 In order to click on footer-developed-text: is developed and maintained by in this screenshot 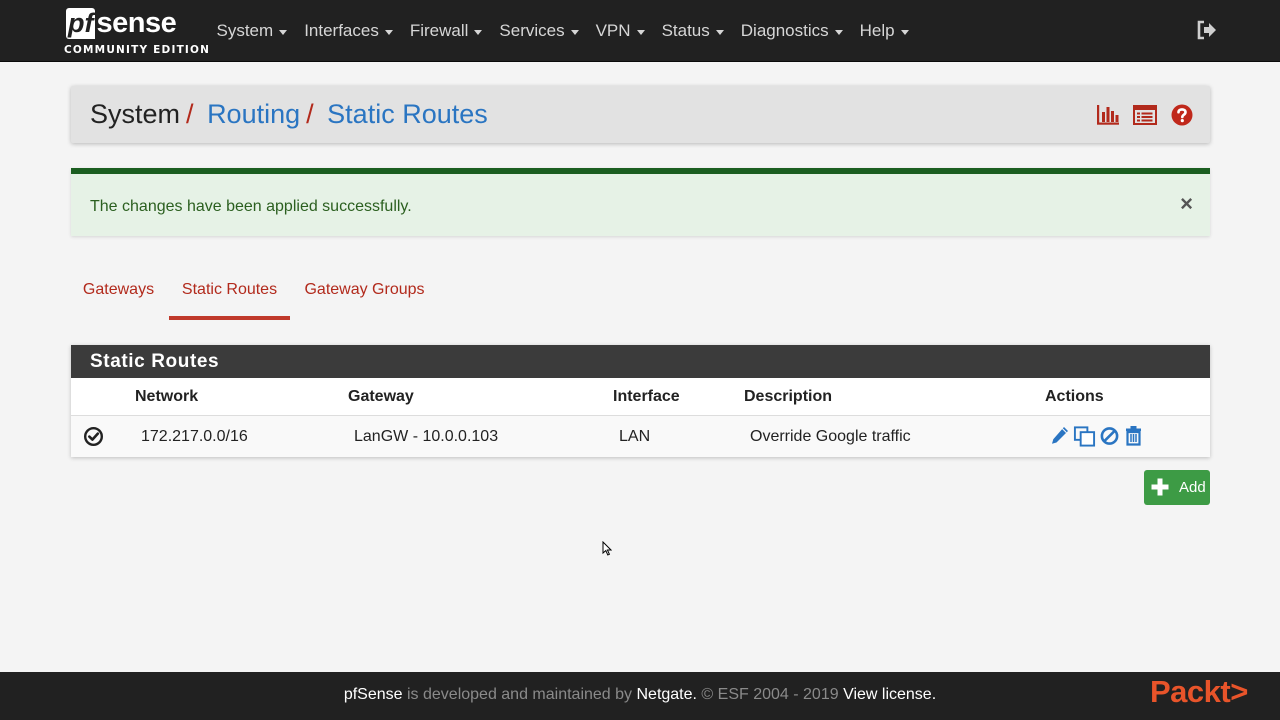, I will do `click(519, 694)`.